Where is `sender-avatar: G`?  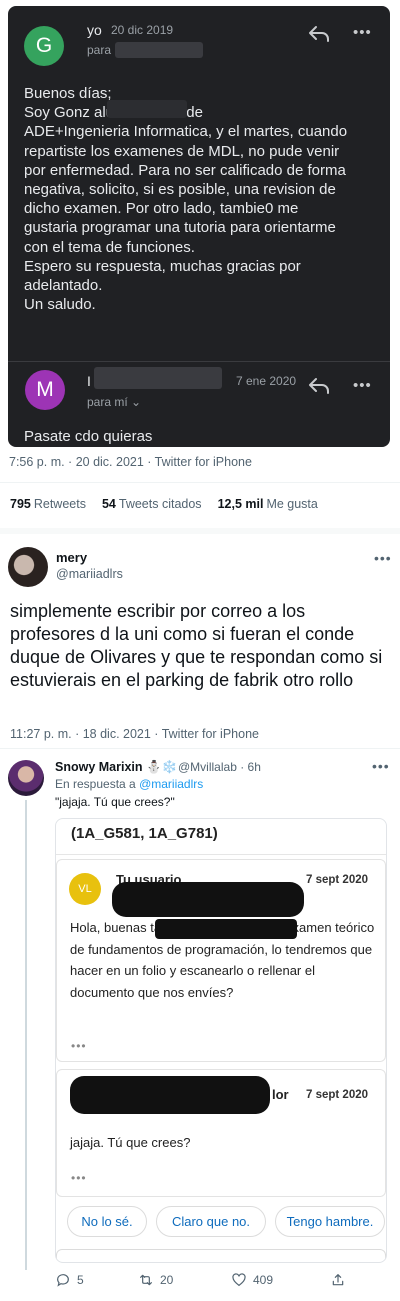 sender-avatar: G is located at coordinates (44, 46).